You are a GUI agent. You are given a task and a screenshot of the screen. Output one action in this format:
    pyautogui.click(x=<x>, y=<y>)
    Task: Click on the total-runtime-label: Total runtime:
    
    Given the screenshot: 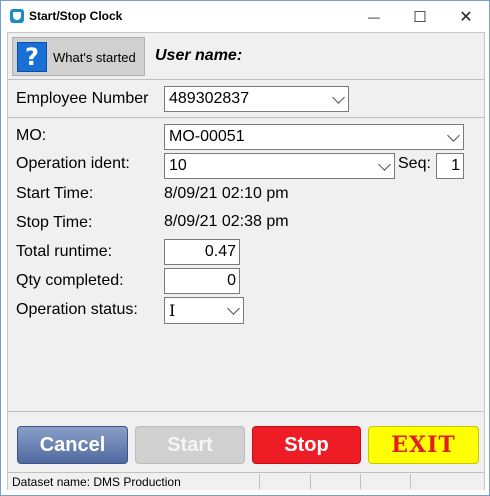 What is the action you would take?
    pyautogui.click(x=64, y=251)
    